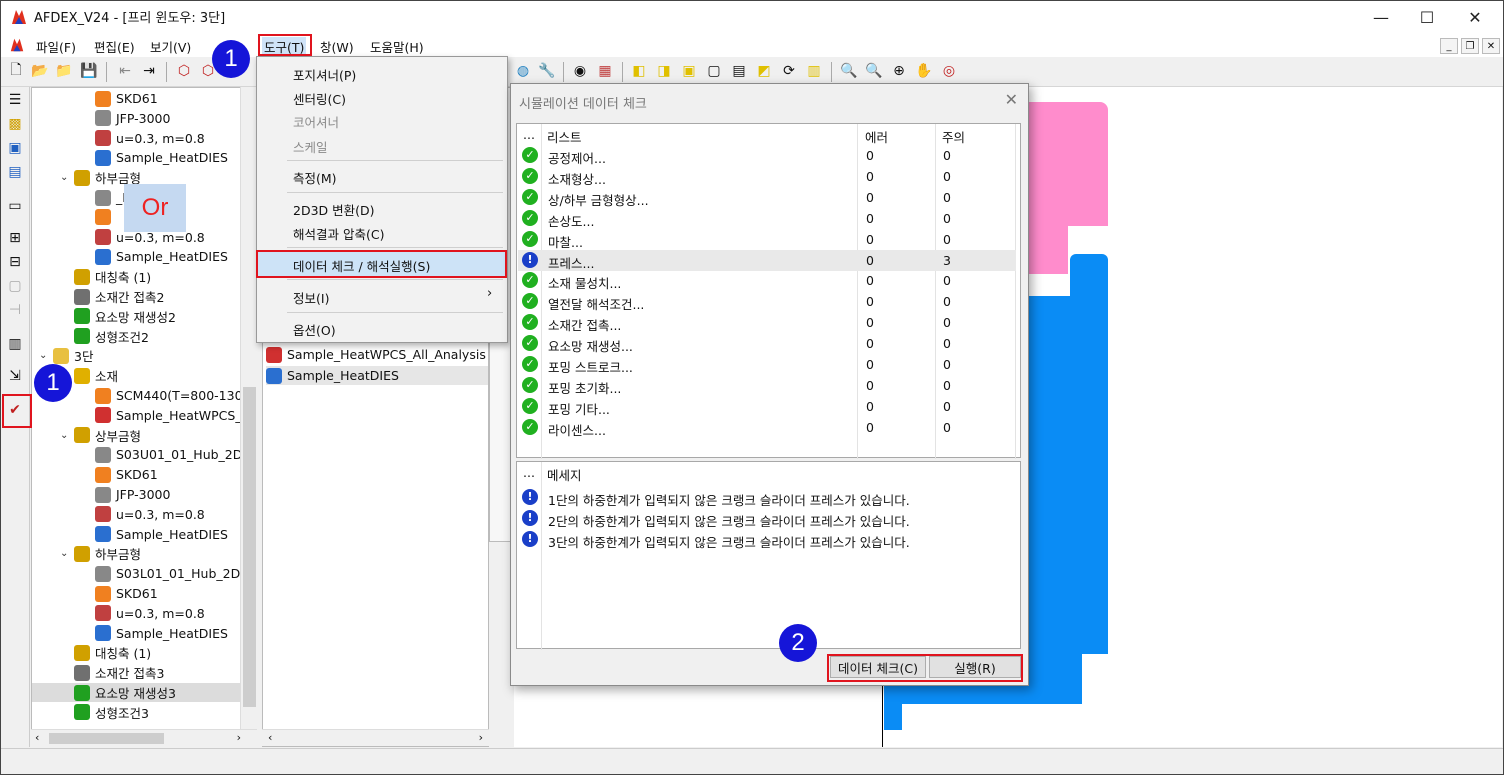 The width and height of the screenshot is (1504, 775). Describe the element at coordinates (149, 71) in the screenshot. I see `export-icon: ⇥` at that location.